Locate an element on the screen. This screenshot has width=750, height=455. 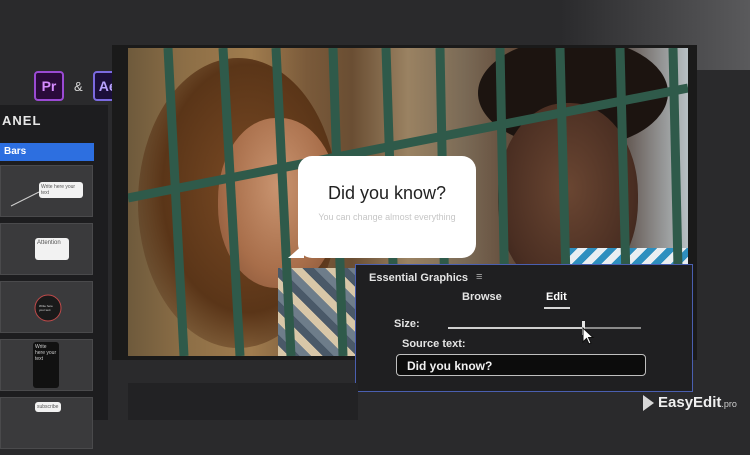
source-text-input: Did you know? is located at coordinates (521, 365).